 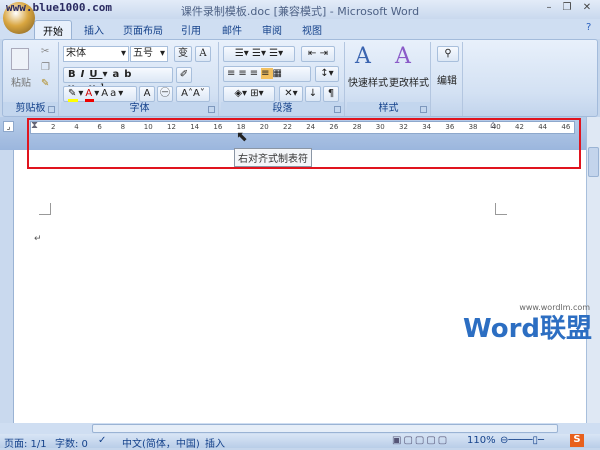 I want to click on zoom-slider: ⊖────▯─, so click(x=522, y=440).